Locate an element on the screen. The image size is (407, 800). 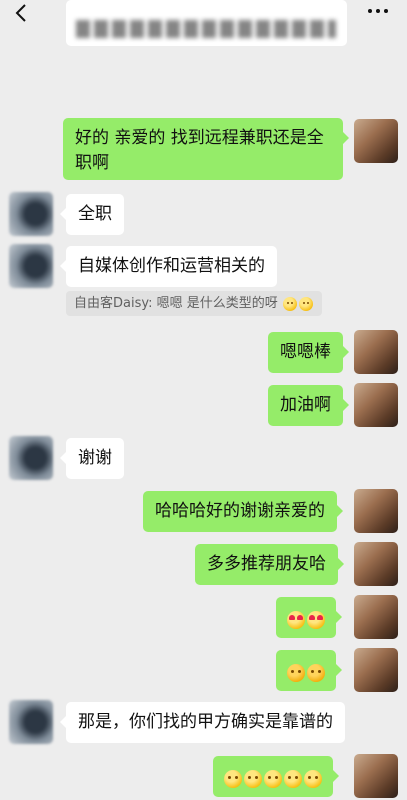
message-bubble: 那是，你们找的甲方确实是靠谱的 is located at coordinates (202, 722).